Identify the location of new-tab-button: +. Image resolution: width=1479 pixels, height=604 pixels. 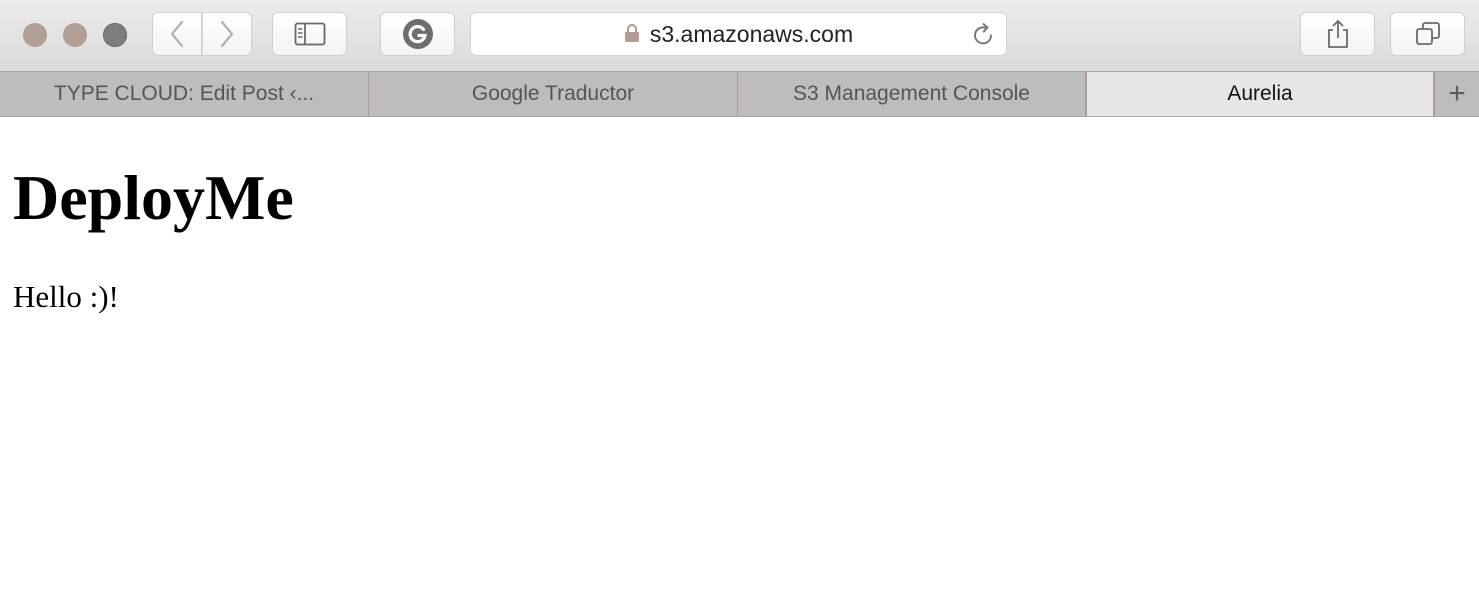
(1456, 94).